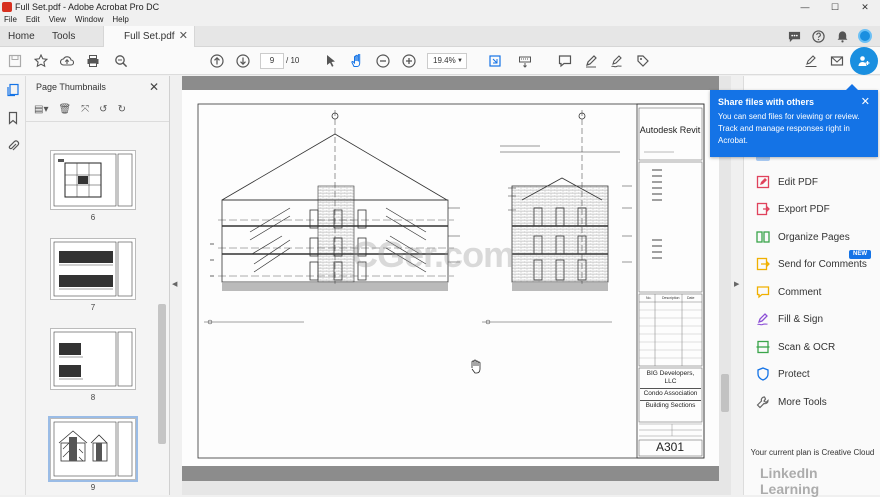 The height and width of the screenshot is (497, 880). Describe the element at coordinates (648, 298) in the screenshot. I see `rev-header-no: No.` at that location.